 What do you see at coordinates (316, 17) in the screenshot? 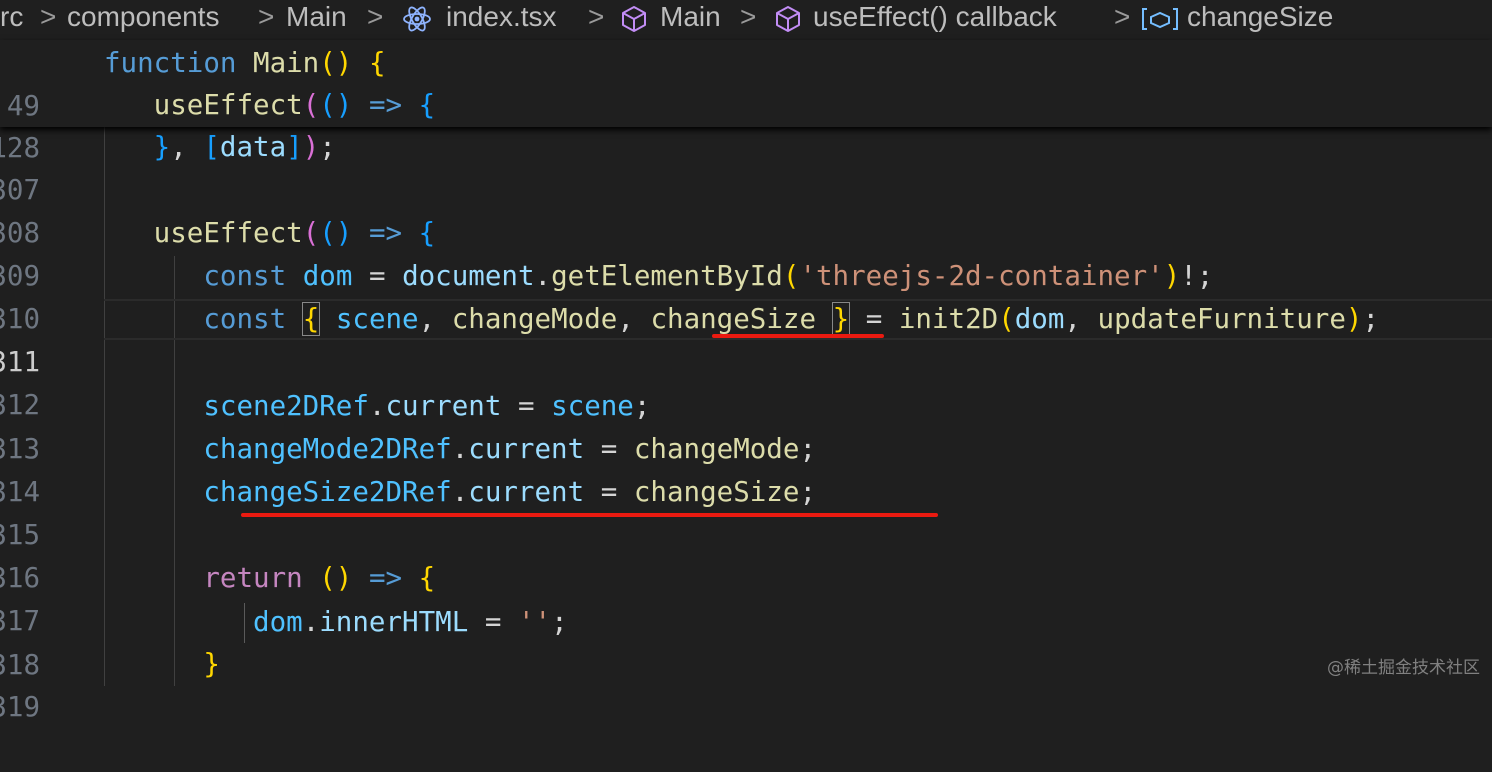
I see `breadcrumb-item-main-folder: Main` at bounding box center [316, 17].